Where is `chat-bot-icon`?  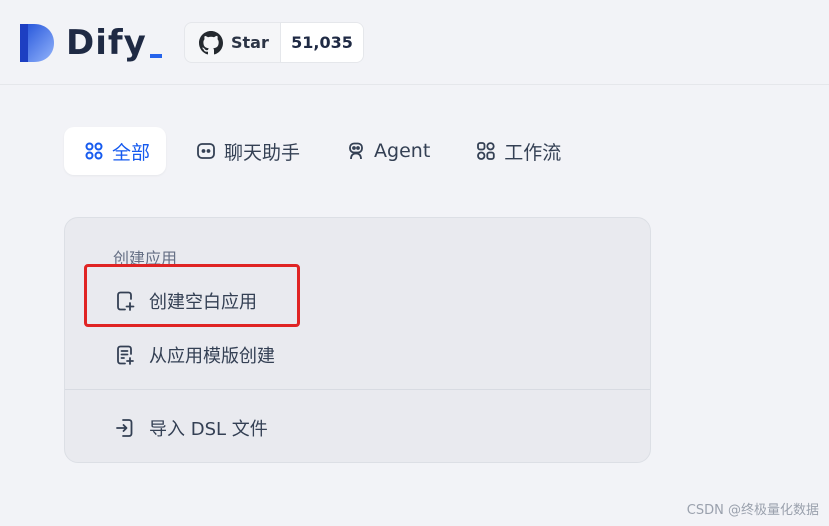
chat-bot-icon is located at coordinates (206, 151).